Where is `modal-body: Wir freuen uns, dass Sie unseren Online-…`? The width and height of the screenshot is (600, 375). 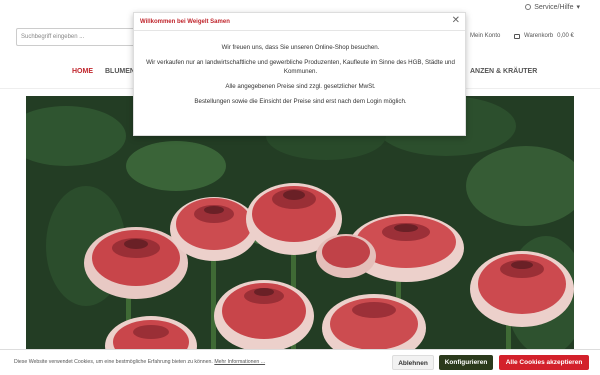
modal-body: Wir freuen uns, dass Sie unseren Online-… is located at coordinates (300, 77).